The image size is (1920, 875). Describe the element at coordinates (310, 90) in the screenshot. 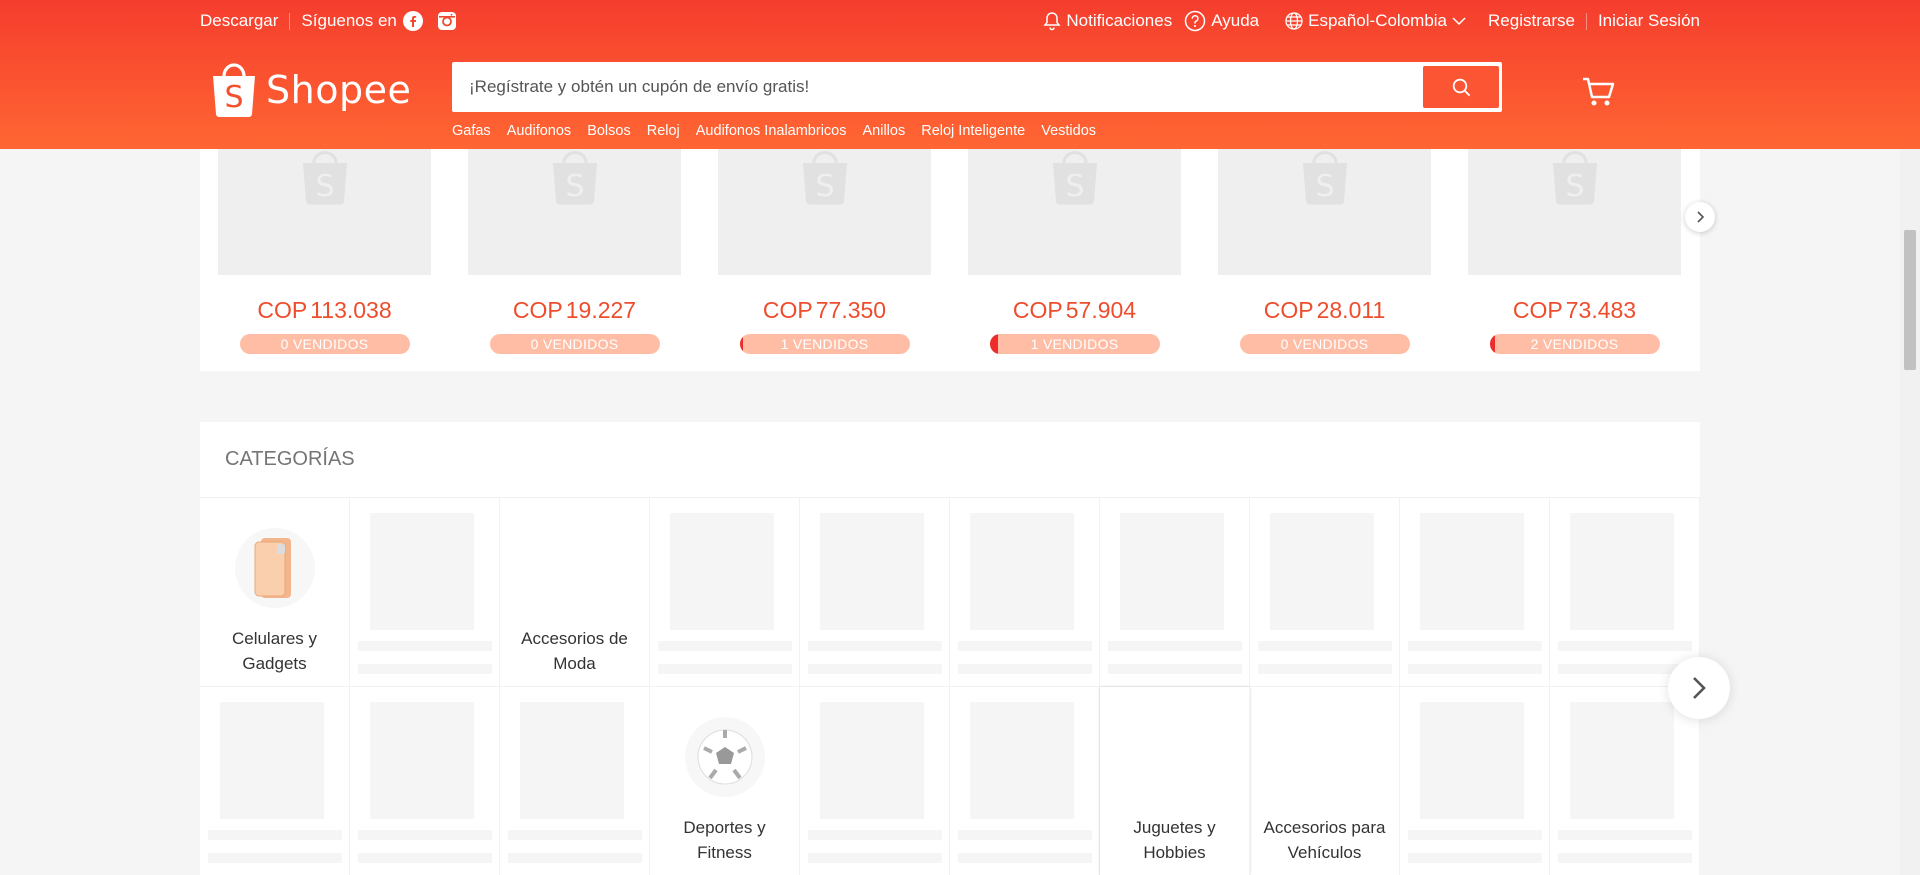

I see `shopee-logo: S Shopee` at that location.